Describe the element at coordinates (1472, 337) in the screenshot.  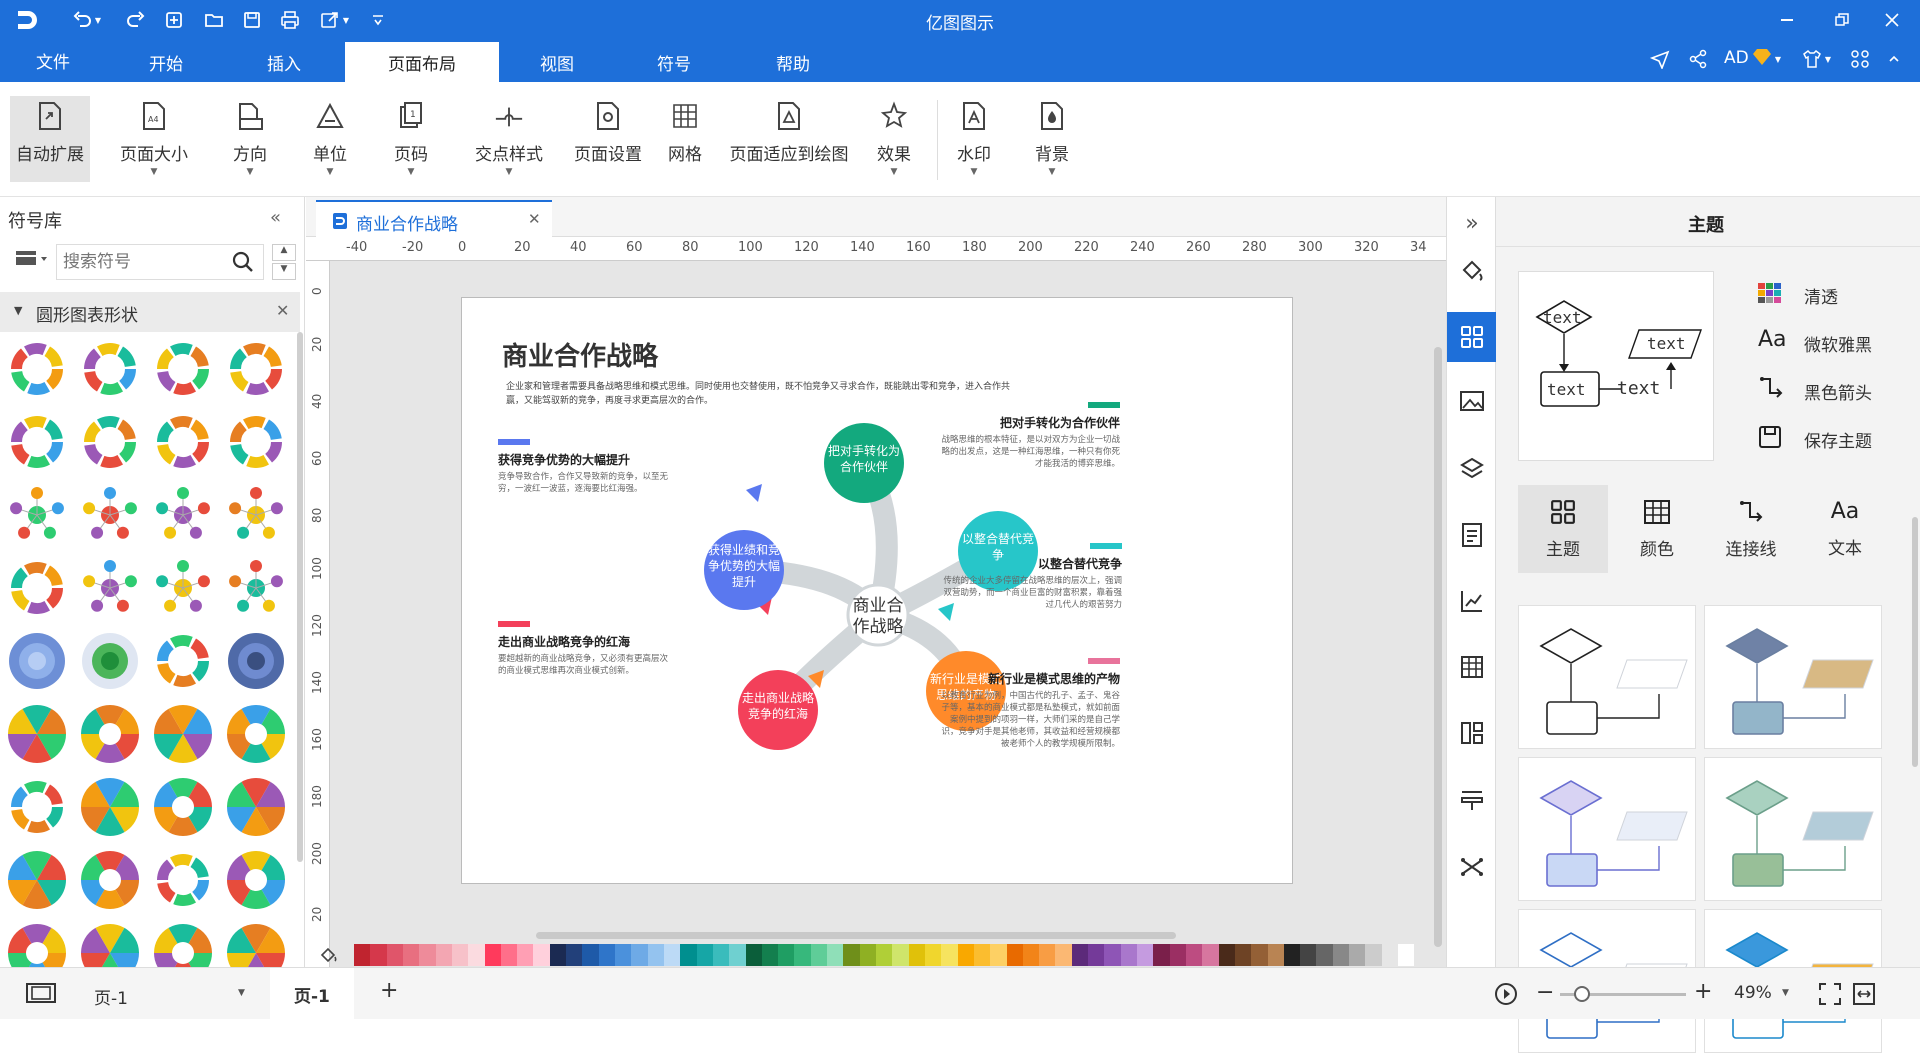
I see `theme-rail-button` at that location.